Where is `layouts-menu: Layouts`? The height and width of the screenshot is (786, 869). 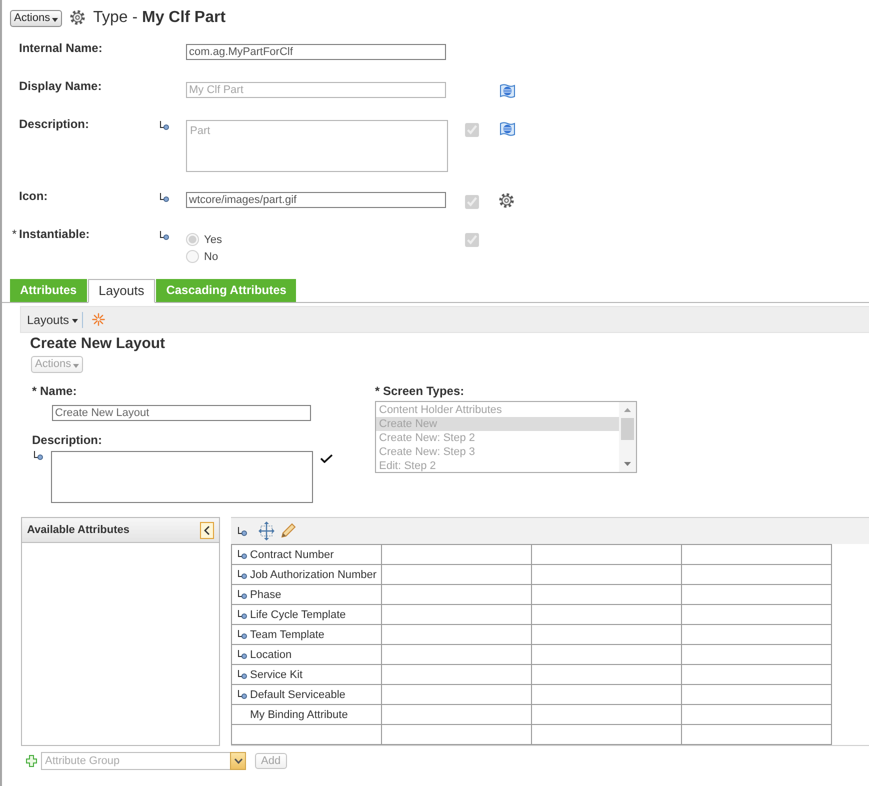
layouts-menu: Layouts is located at coordinates (52, 319).